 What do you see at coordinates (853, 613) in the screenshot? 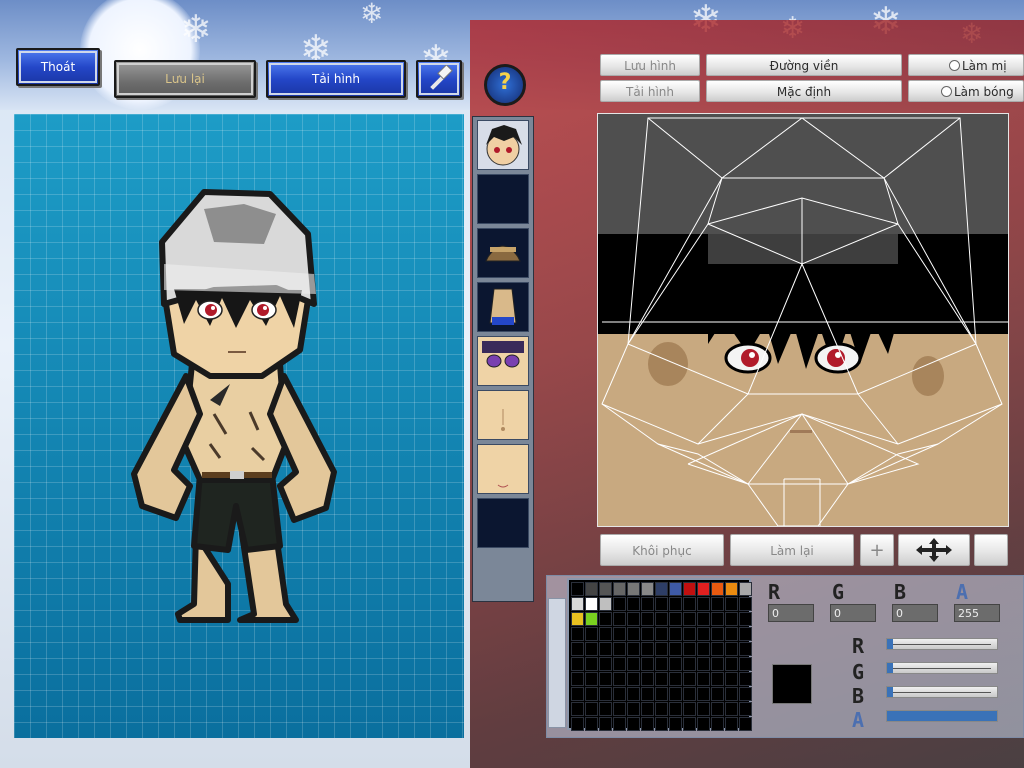
I see `g-value-field: 0` at bounding box center [853, 613].